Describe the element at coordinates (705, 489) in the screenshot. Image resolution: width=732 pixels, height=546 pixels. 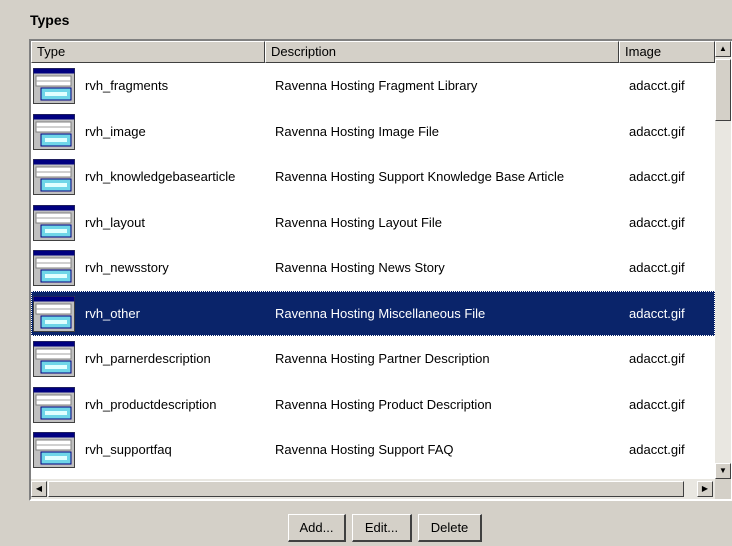
I see `arrow-right-icon: ▶` at that location.